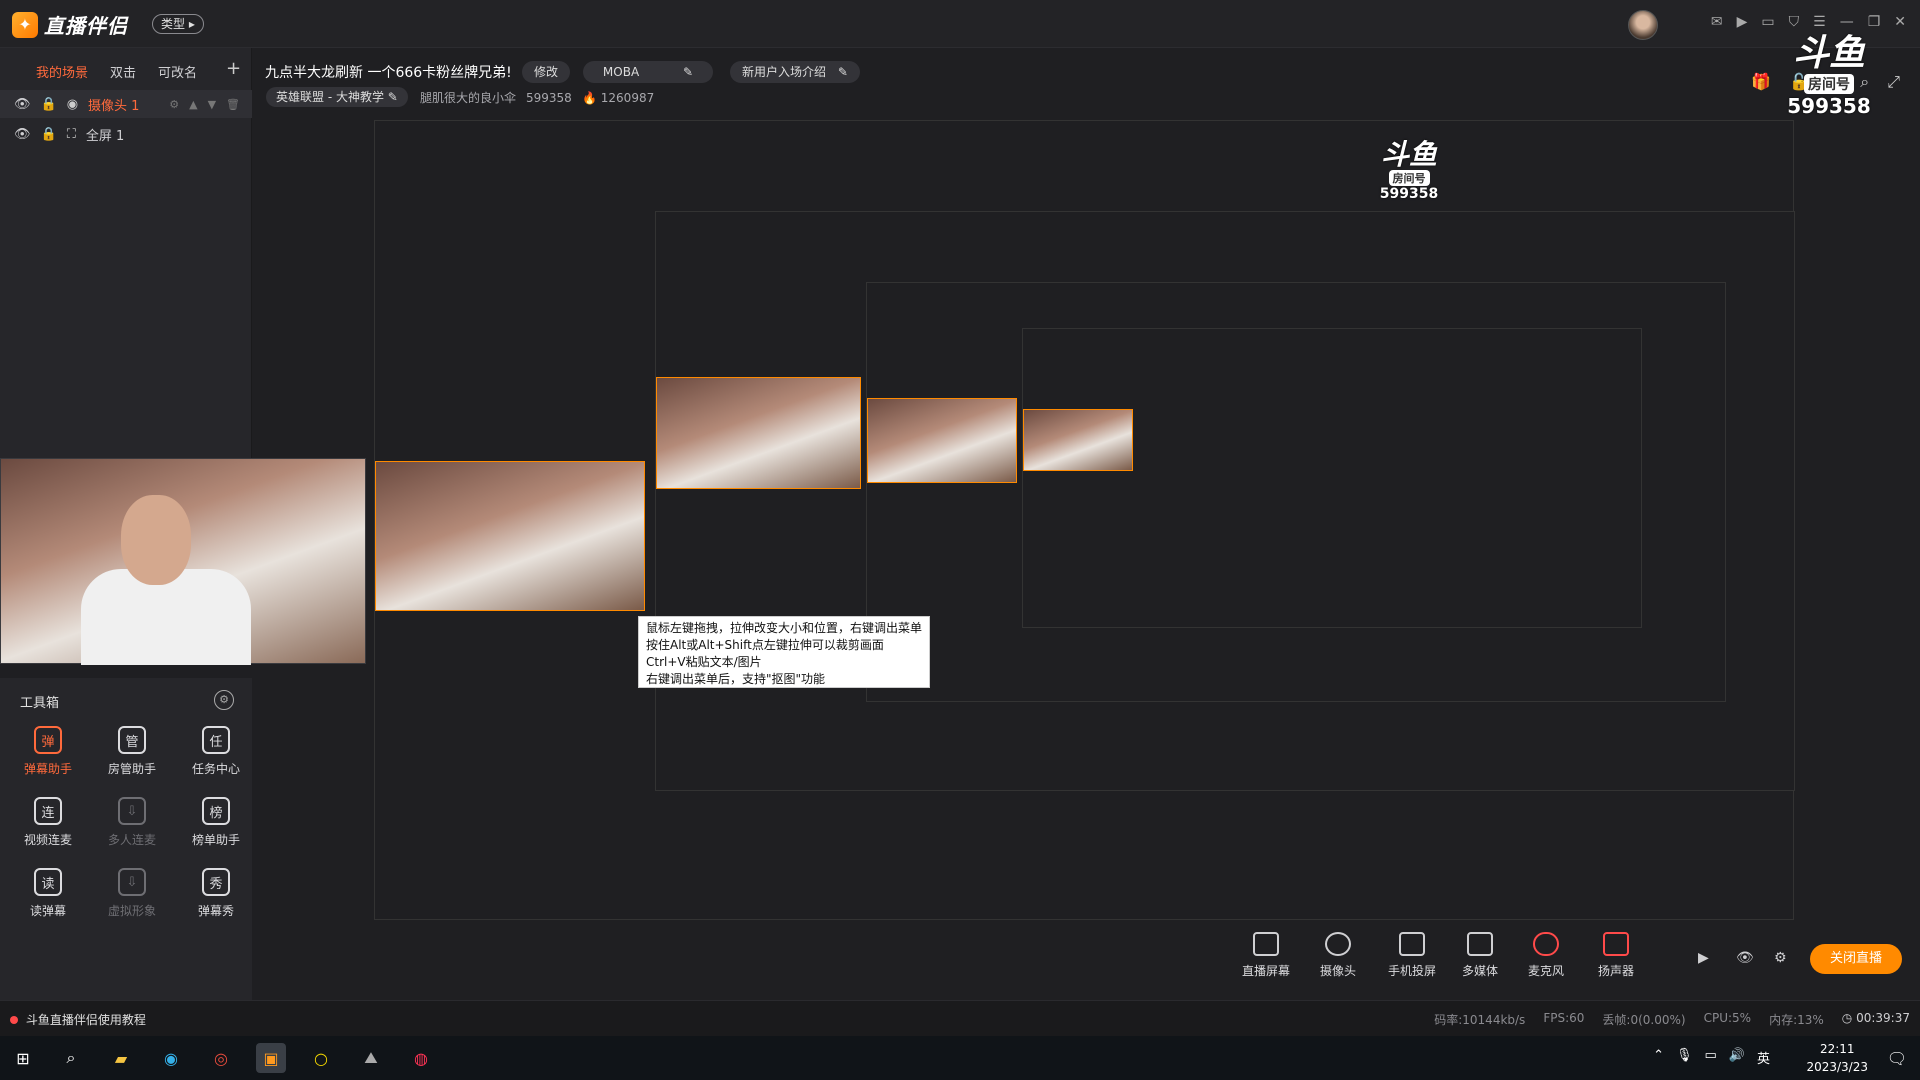  Describe the element at coordinates (1808, 22) in the screenshot. I see `window-controls: ✉ ▶ ▭ ⛉ ☰ — ❐ ✕` at that location.